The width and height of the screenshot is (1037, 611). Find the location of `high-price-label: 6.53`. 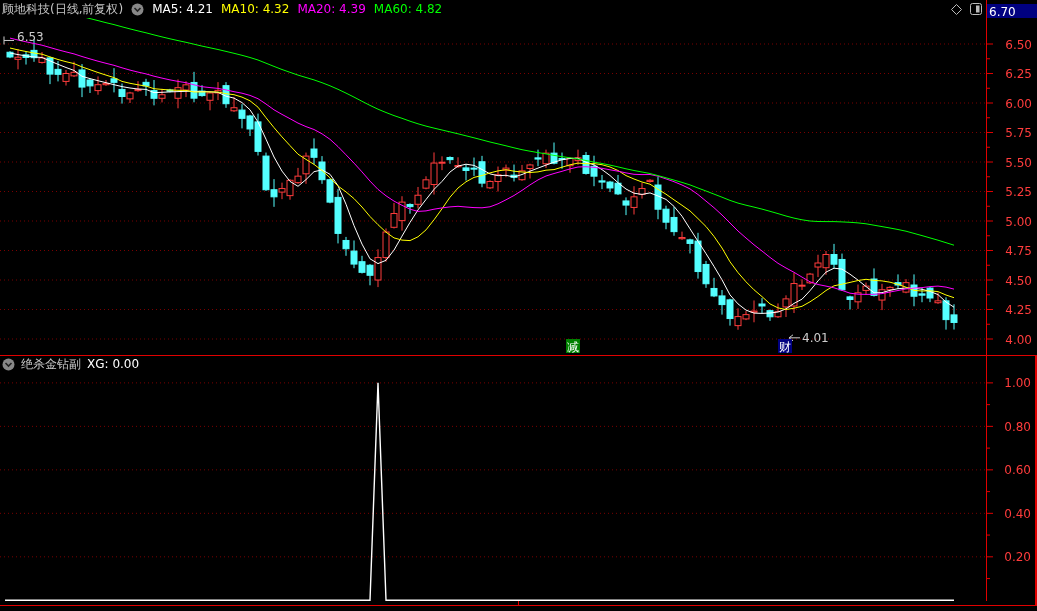

high-price-label: 6.53 is located at coordinates (30, 37).